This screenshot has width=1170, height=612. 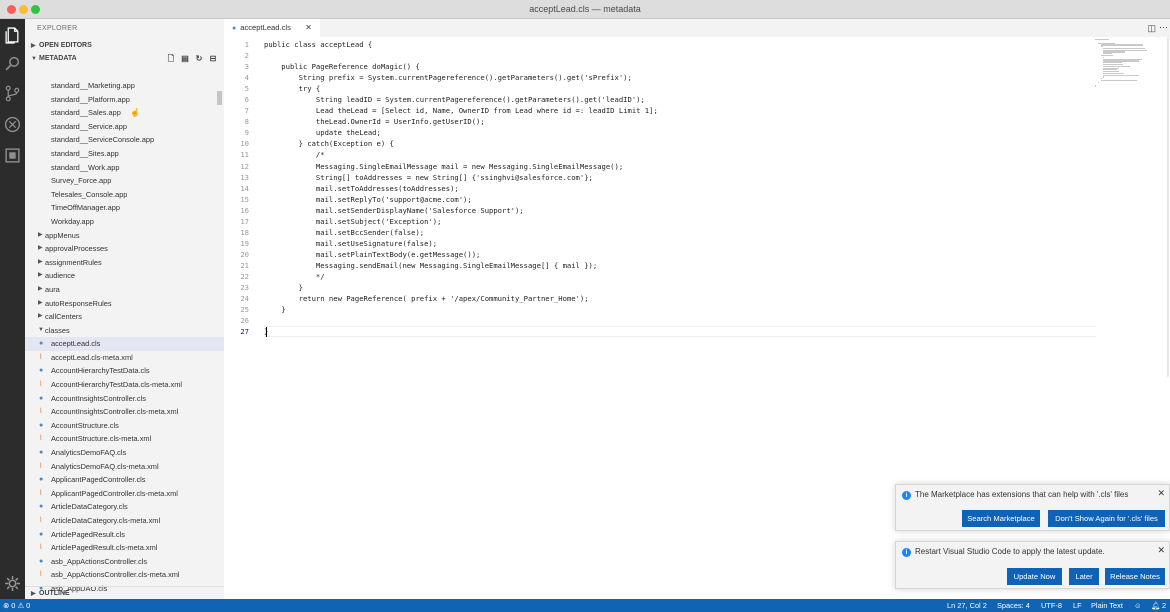 I want to click on tree-item: ▶ audience, so click(x=124, y=276).